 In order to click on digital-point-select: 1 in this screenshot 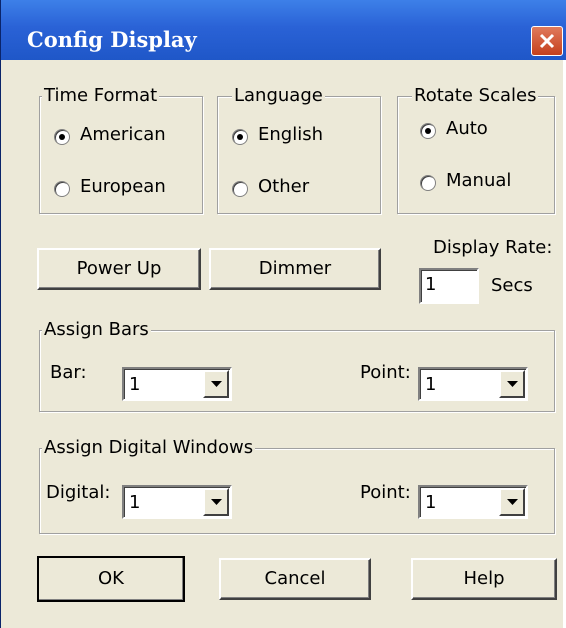, I will do `click(473, 502)`.